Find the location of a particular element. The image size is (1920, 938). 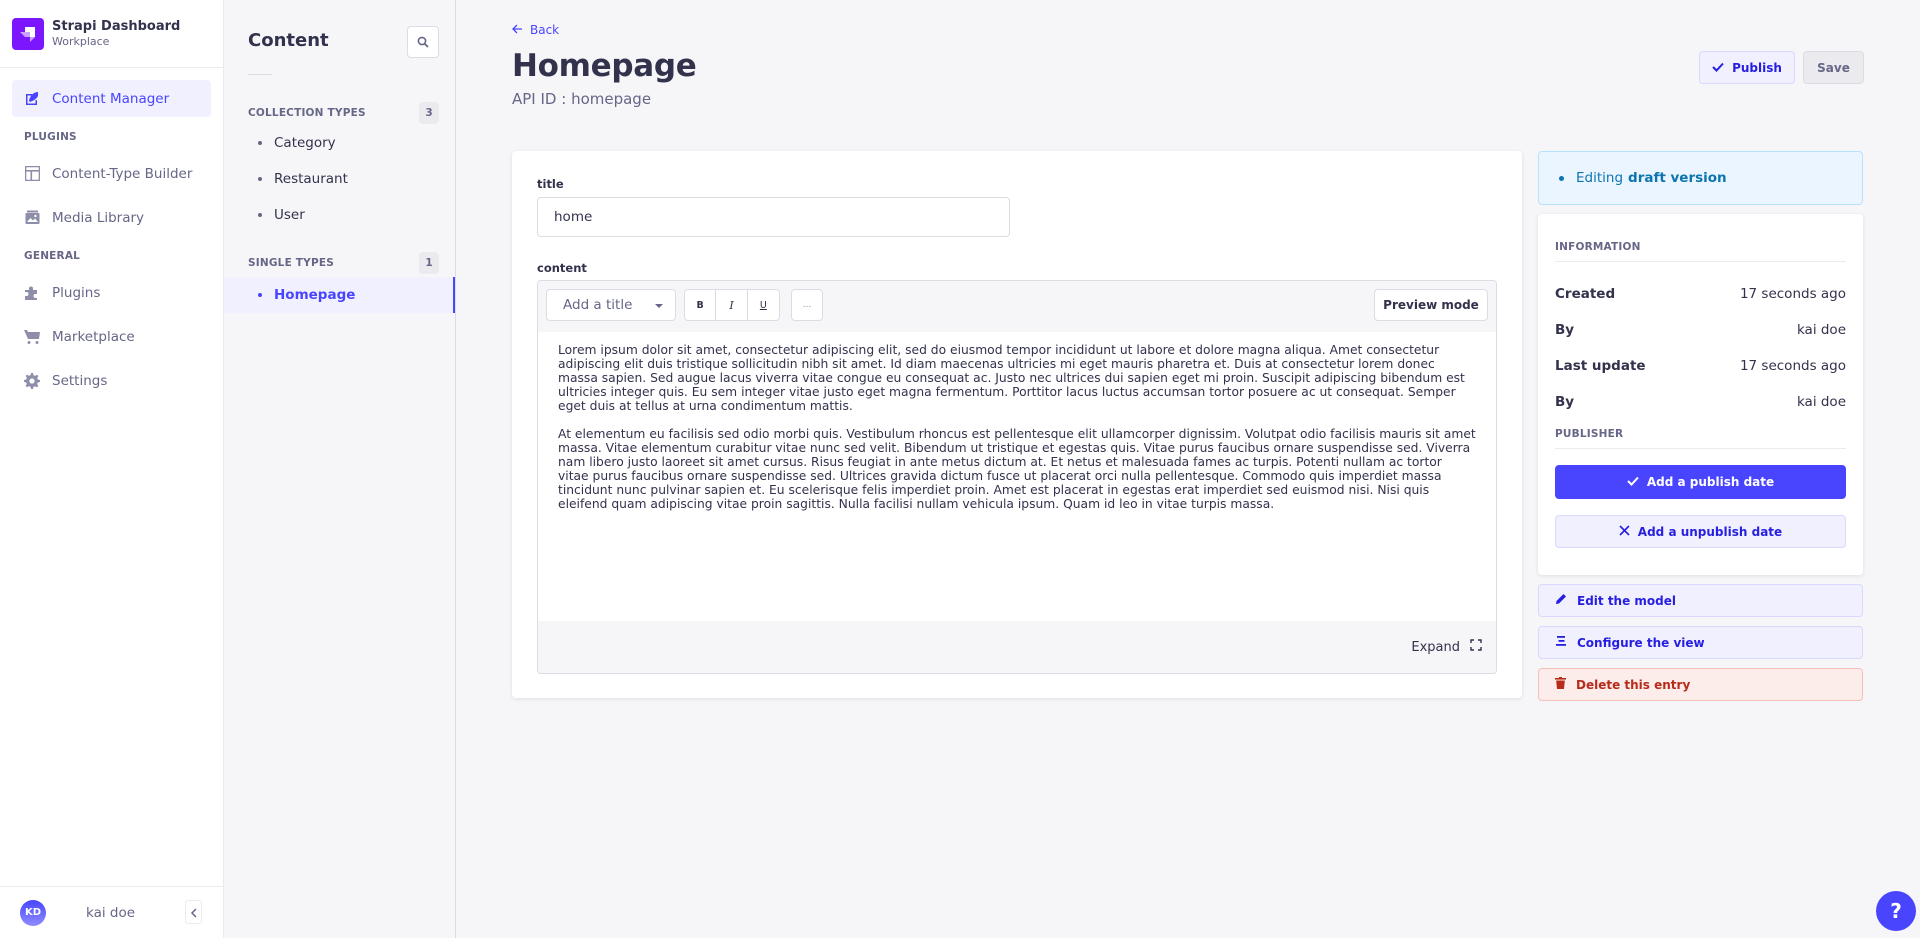

nav-item-label: Plugins is located at coordinates (76, 292).